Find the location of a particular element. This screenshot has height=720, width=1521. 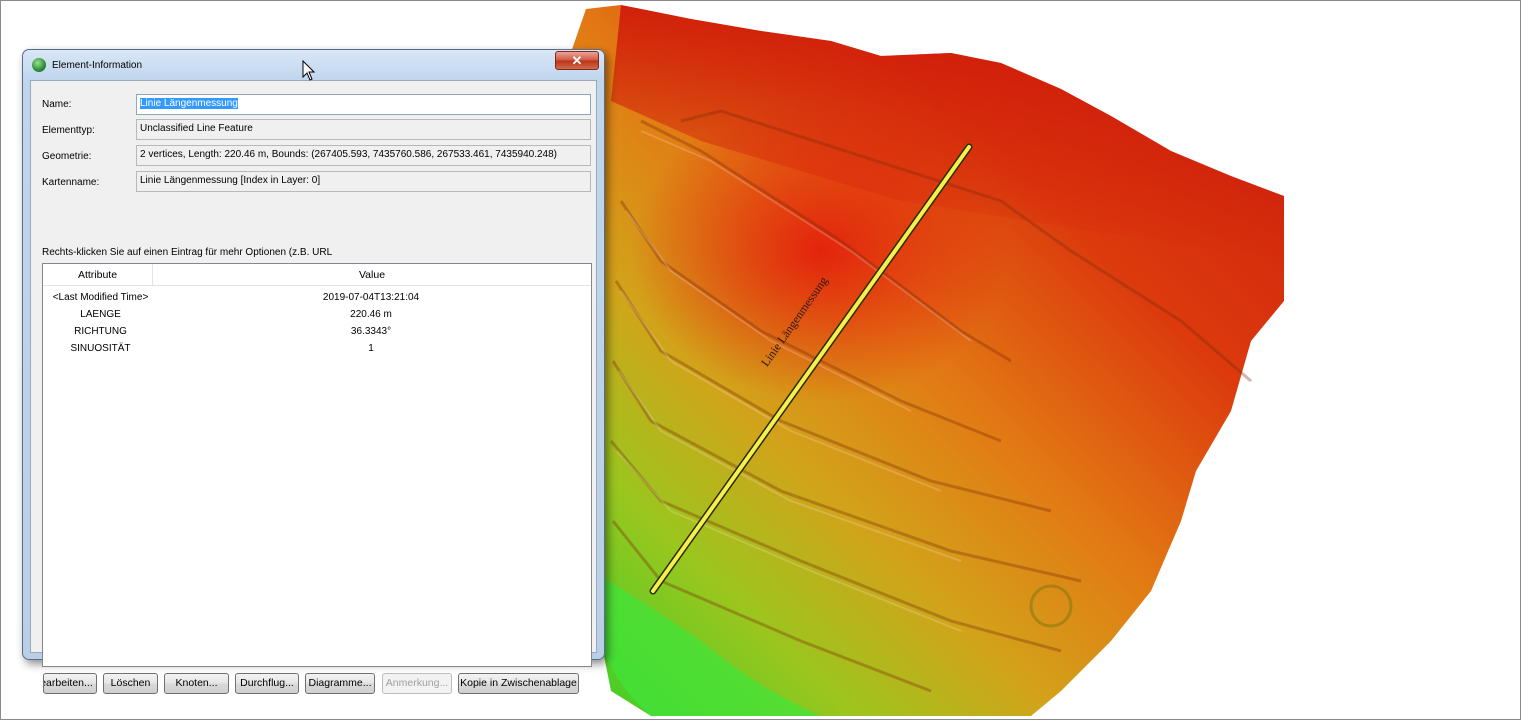

close-button: ✕ is located at coordinates (577, 60).